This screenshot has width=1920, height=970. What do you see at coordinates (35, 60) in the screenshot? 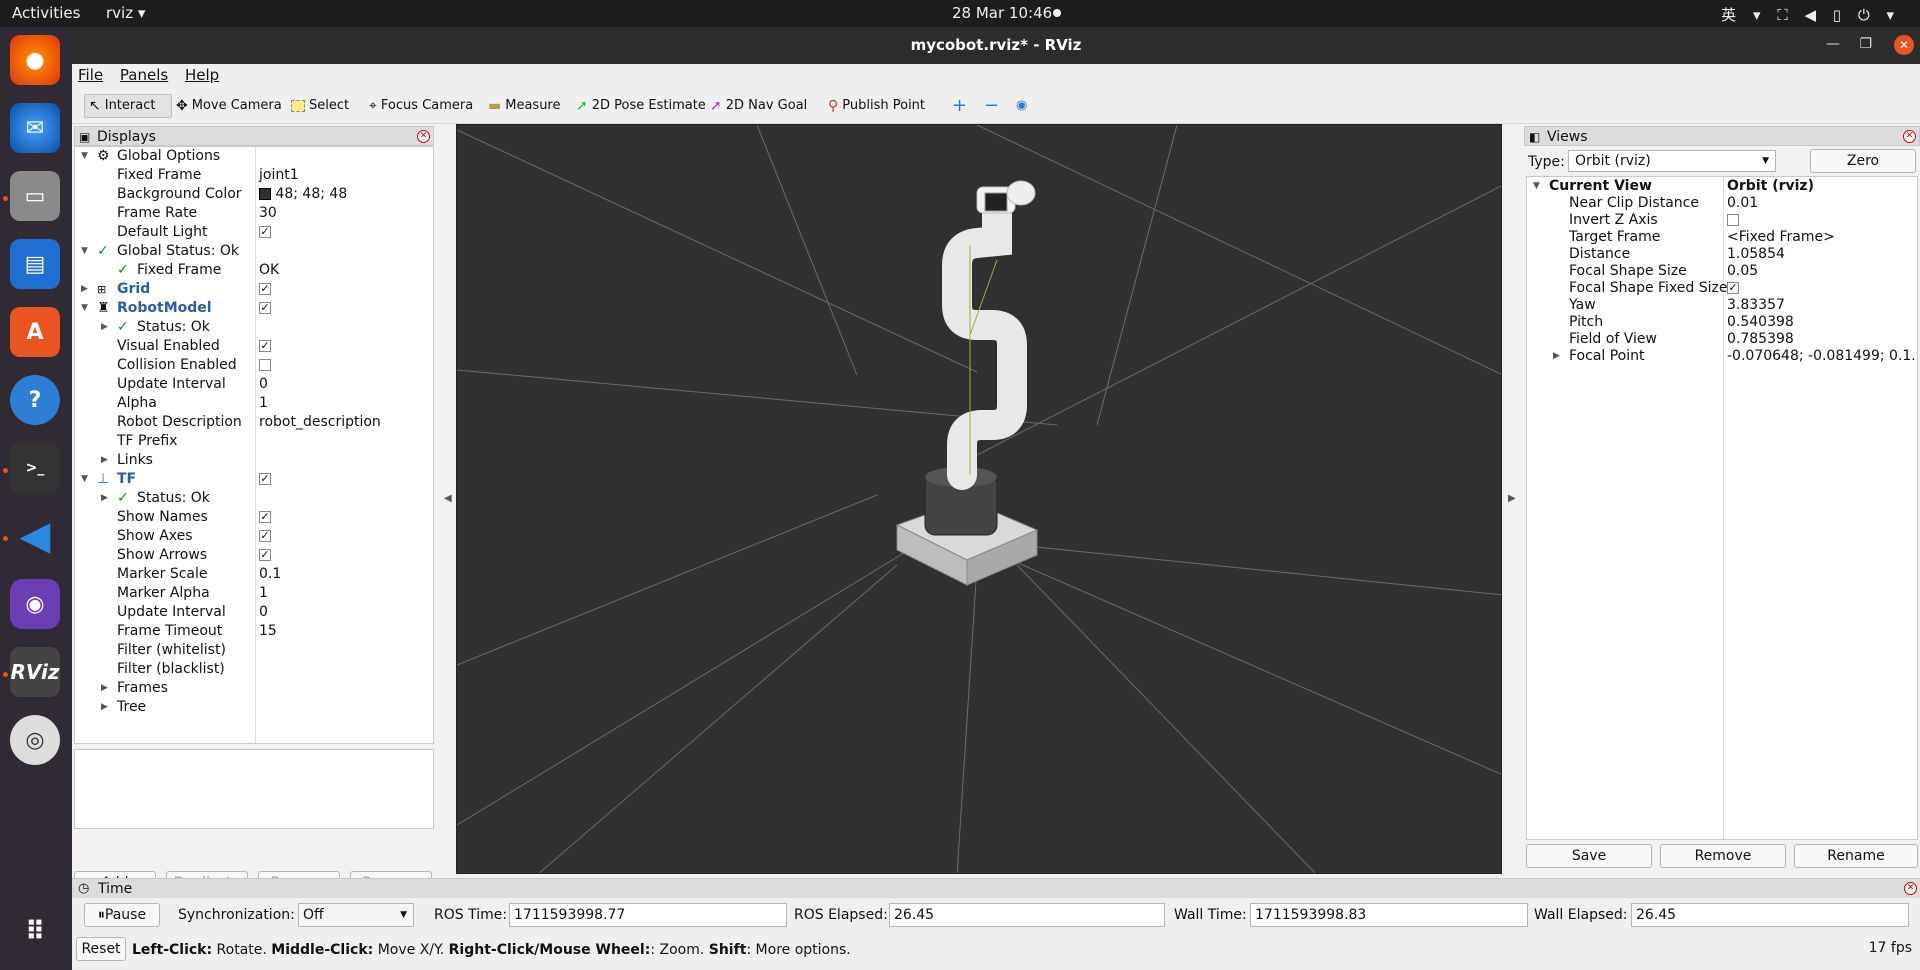
I see `firefox-icon: ●` at bounding box center [35, 60].